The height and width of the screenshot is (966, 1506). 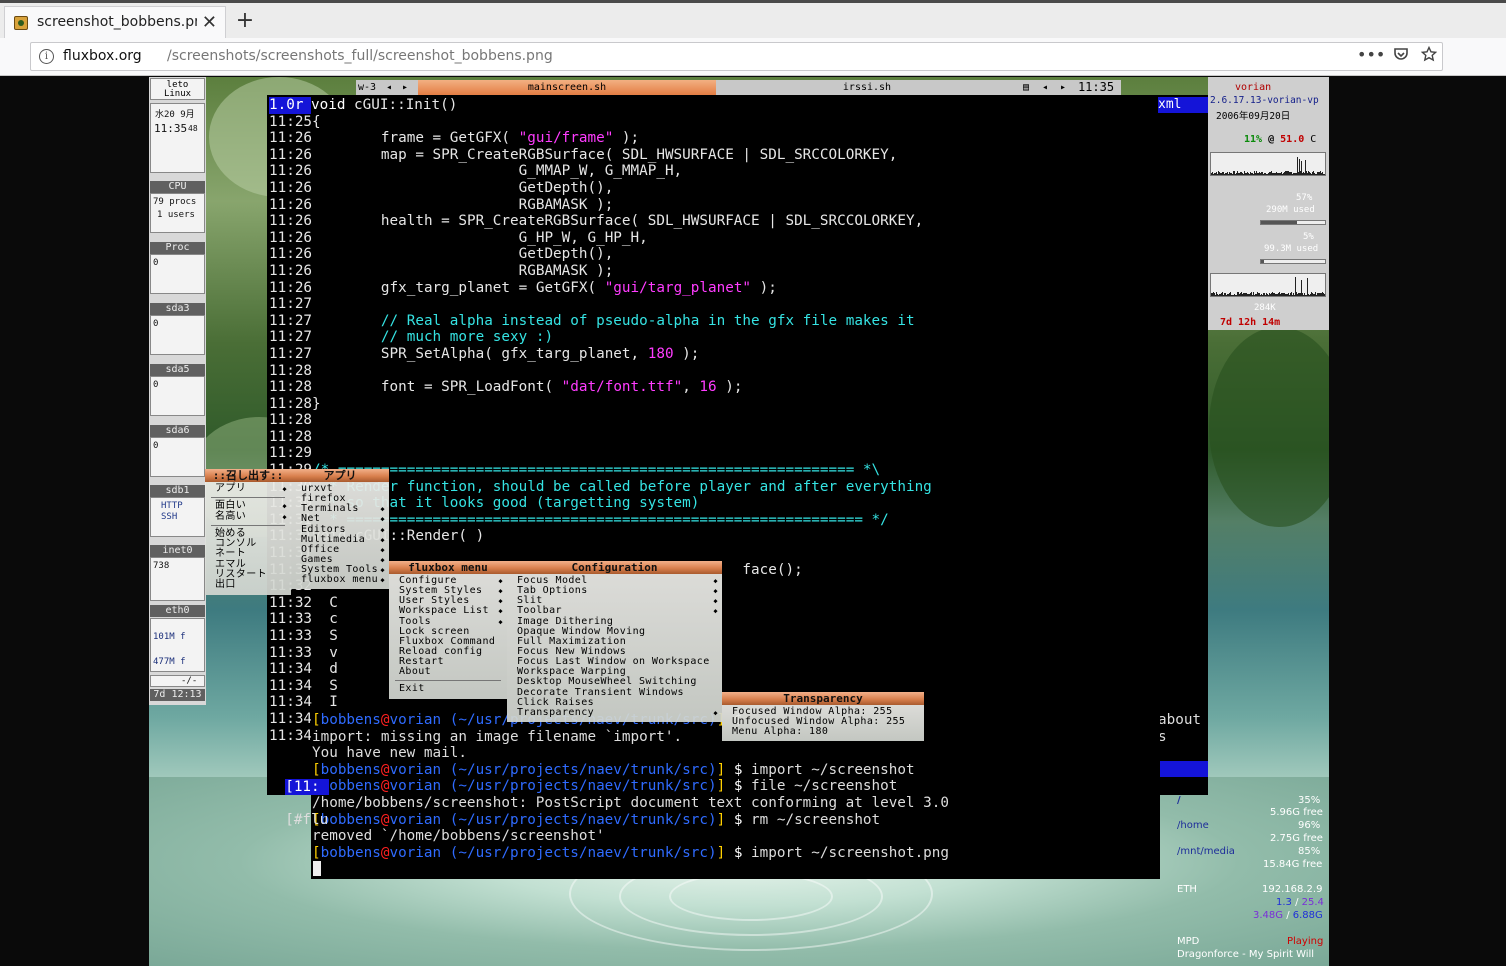 What do you see at coordinates (1293, 261) in the screenshot?
I see `swap-bar` at bounding box center [1293, 261].